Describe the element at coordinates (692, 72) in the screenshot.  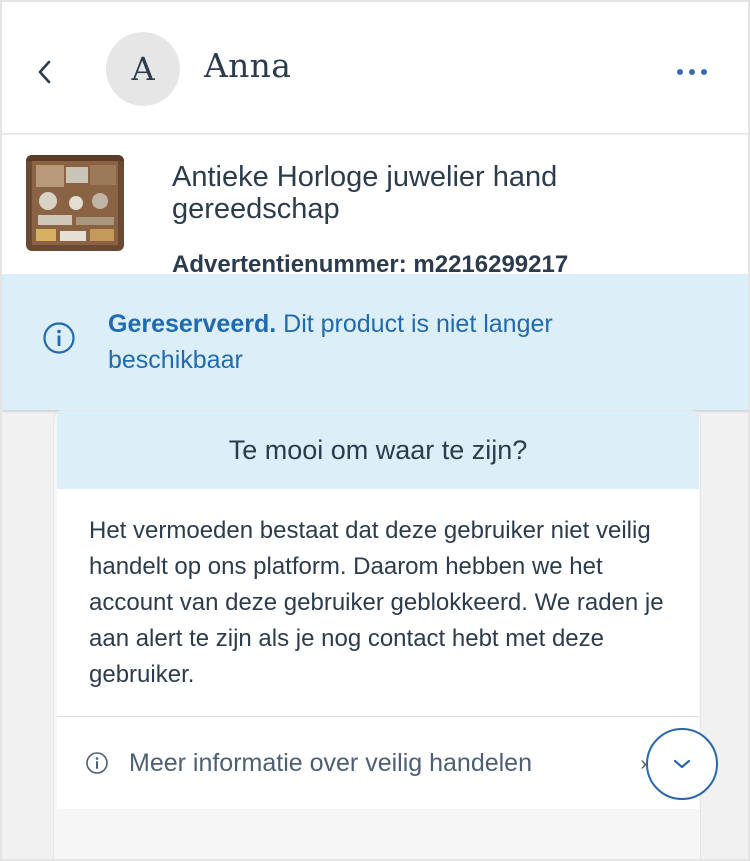
I see `more-options-button` at that location.